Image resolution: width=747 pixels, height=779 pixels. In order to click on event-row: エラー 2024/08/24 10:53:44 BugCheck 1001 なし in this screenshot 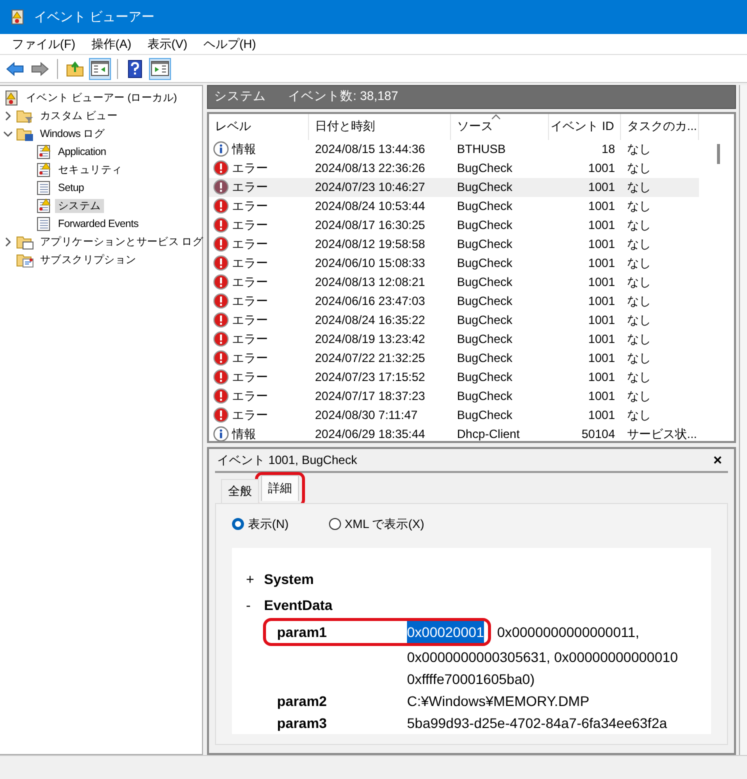, I will do `click(454, 206)`.